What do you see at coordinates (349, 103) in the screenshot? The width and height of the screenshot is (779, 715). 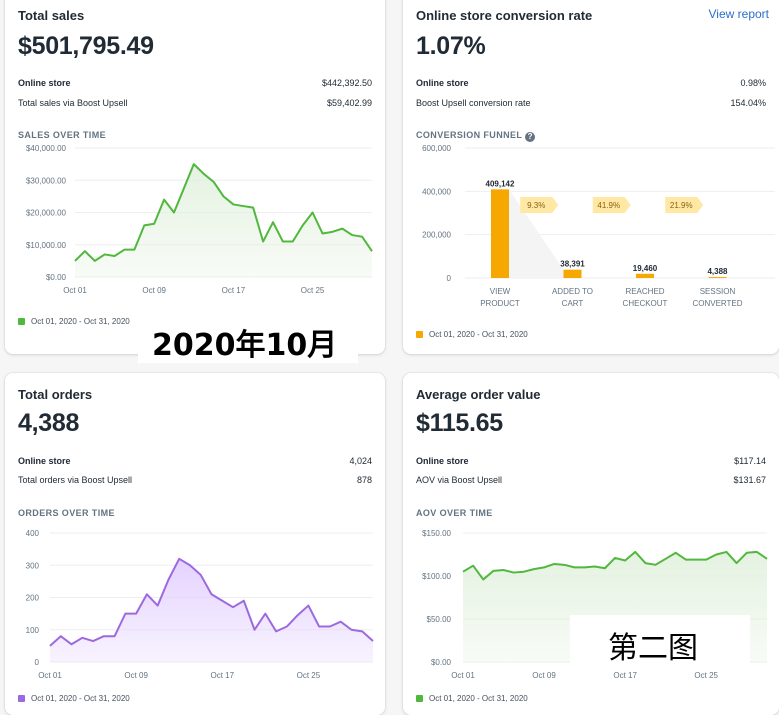 I see `row-value: $59,402.99` at bounding box center [349, 103].